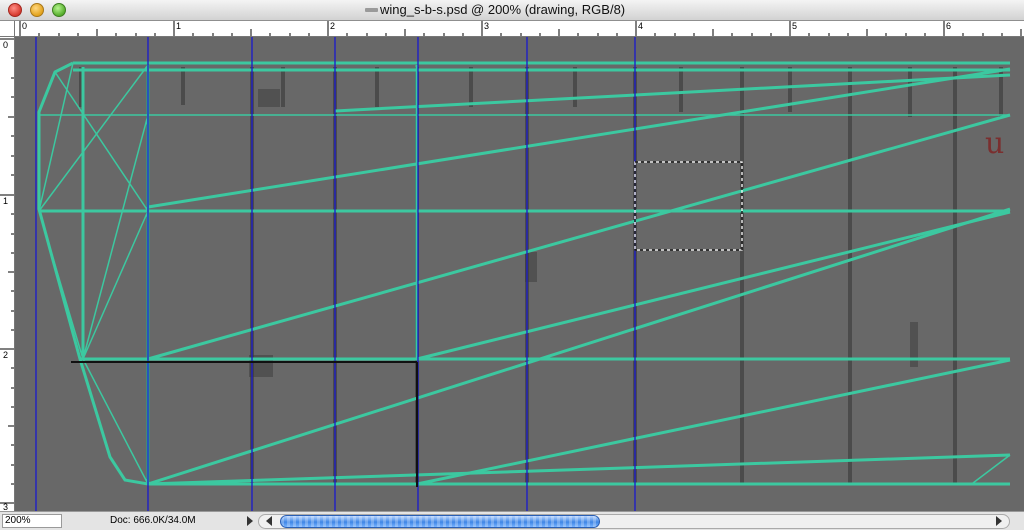 This screenshot has height=530, width=1024. What do you see at coordinates (179, 26) in the screenshot?
I see `ruler-label-1: 1` at bounding box center [179, 26].